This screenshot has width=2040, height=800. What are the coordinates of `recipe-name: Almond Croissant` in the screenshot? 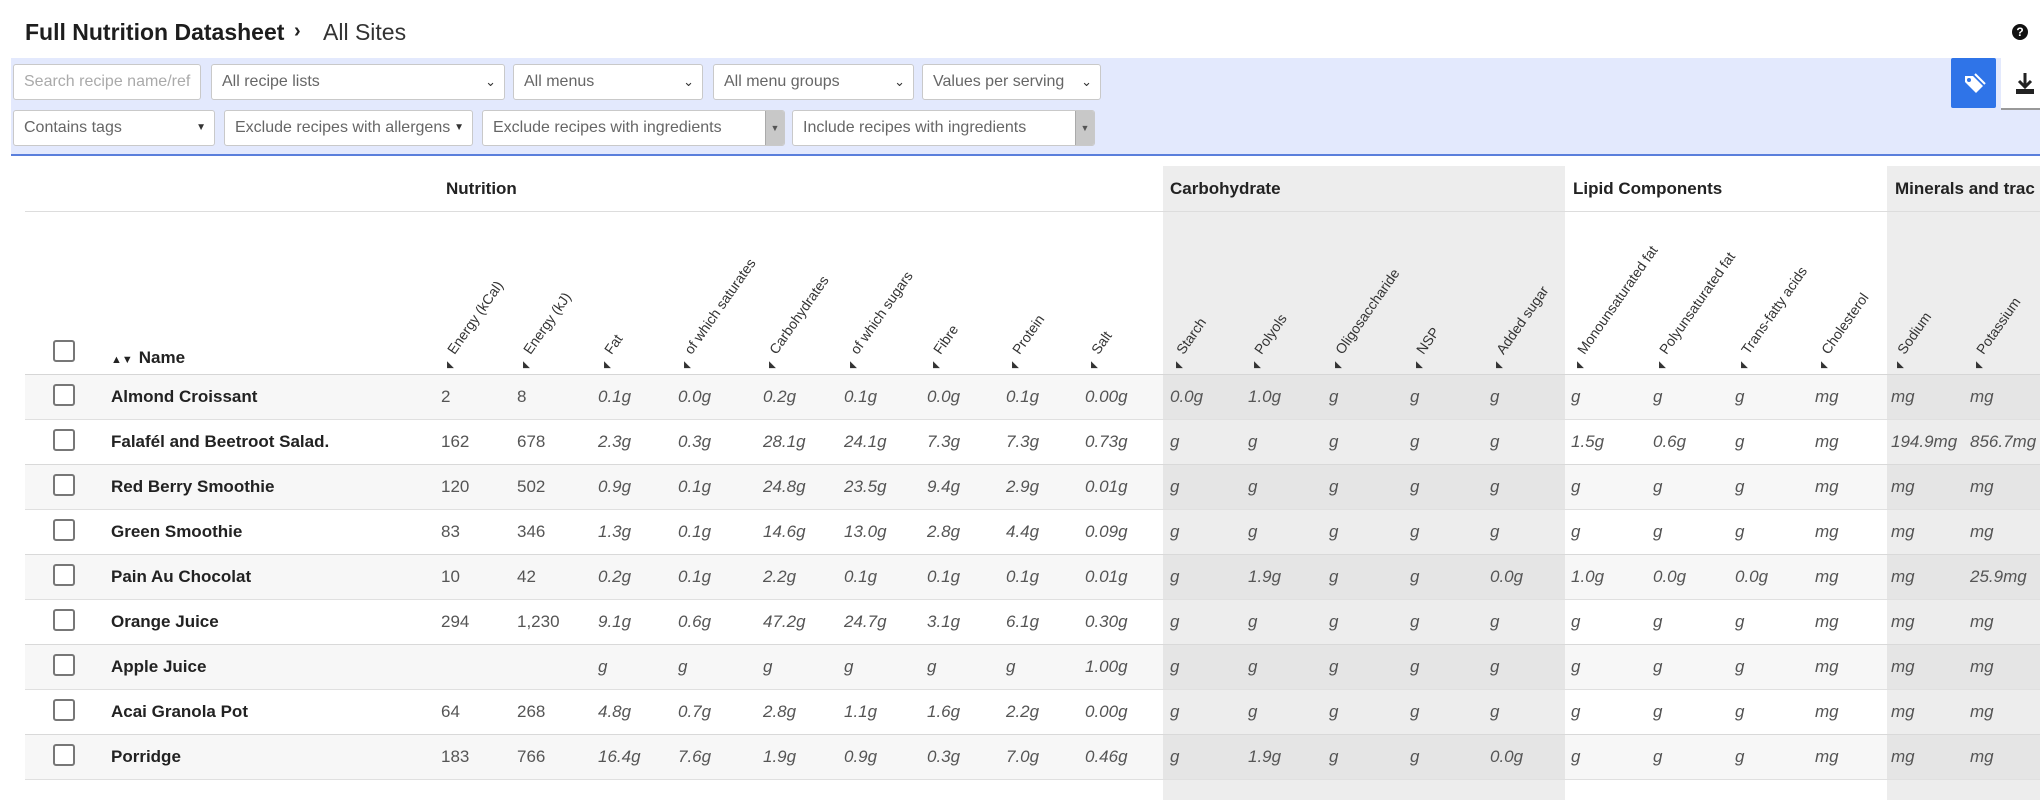 It's located at (184, 397).